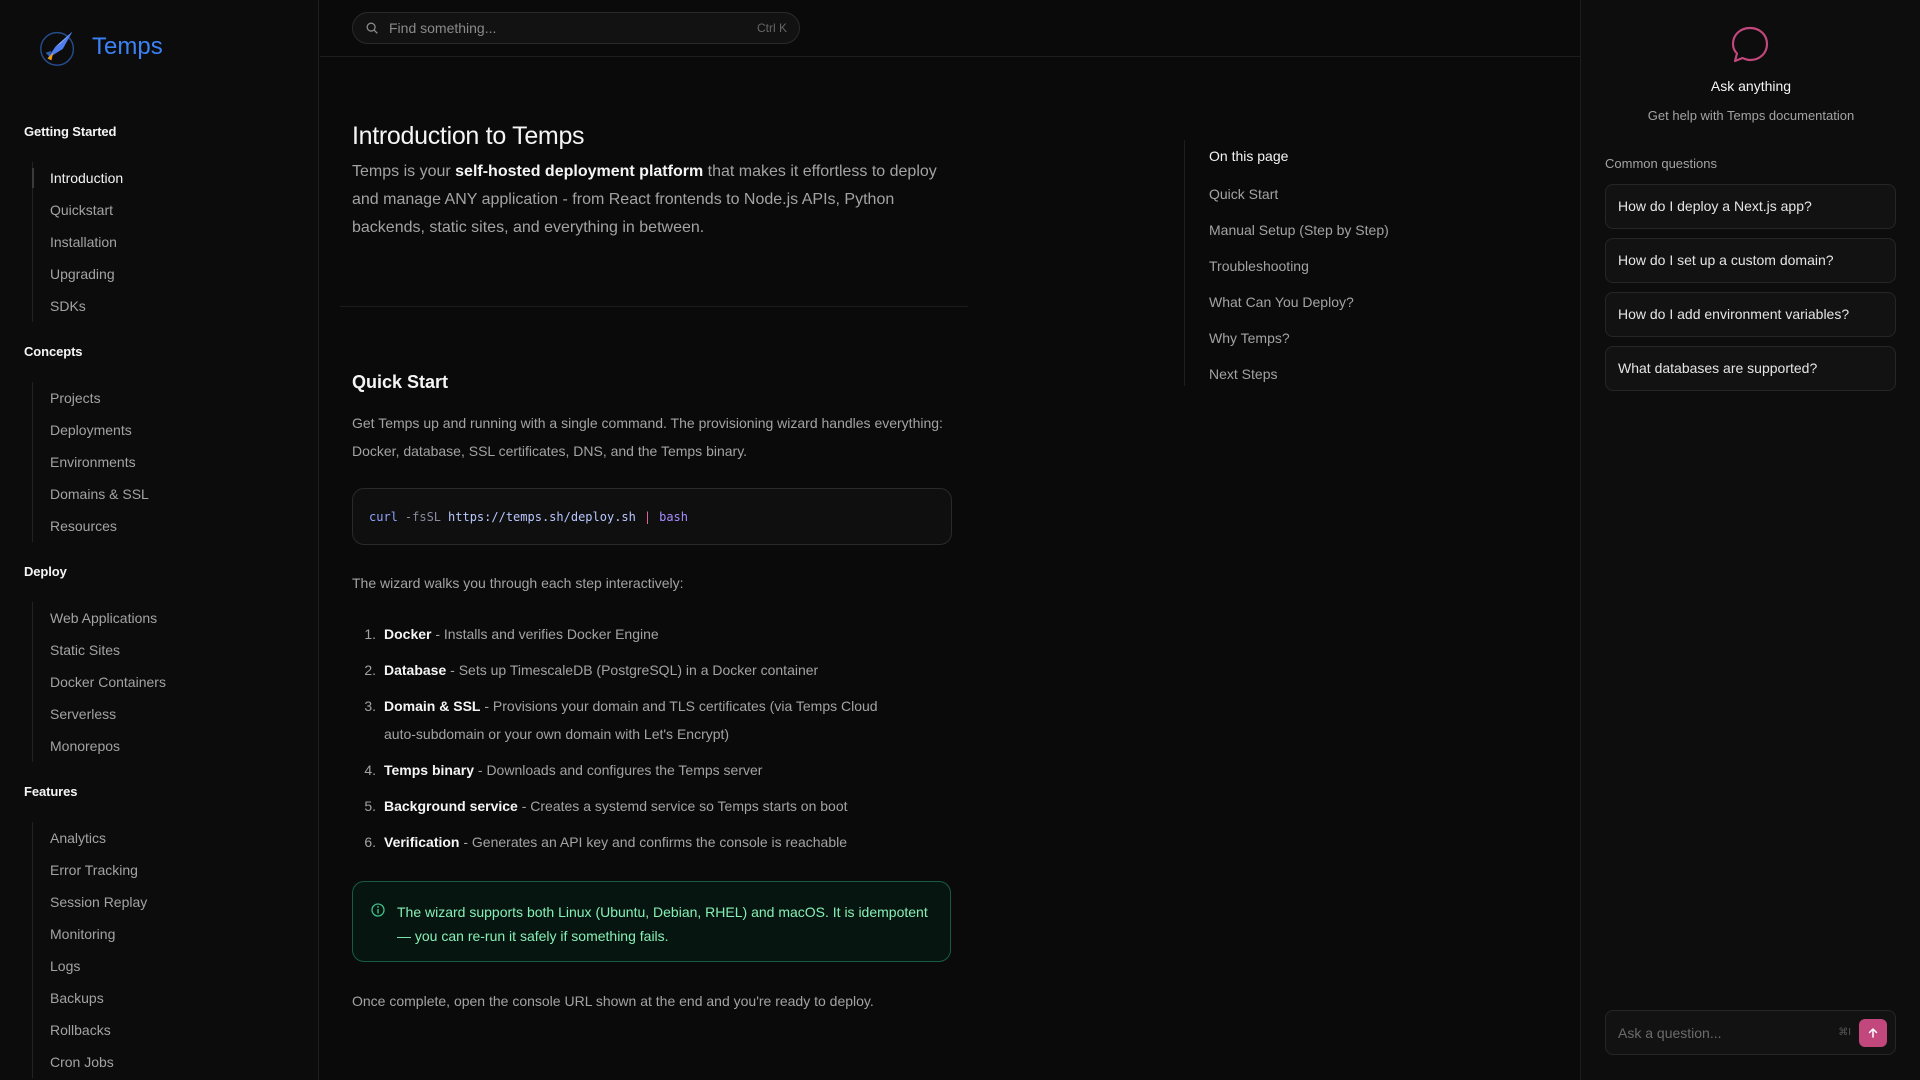 The width and height of the screenshot is (1920, 1080). I want to click on question-button: How do I add environment variables?, so click(1750, 314).